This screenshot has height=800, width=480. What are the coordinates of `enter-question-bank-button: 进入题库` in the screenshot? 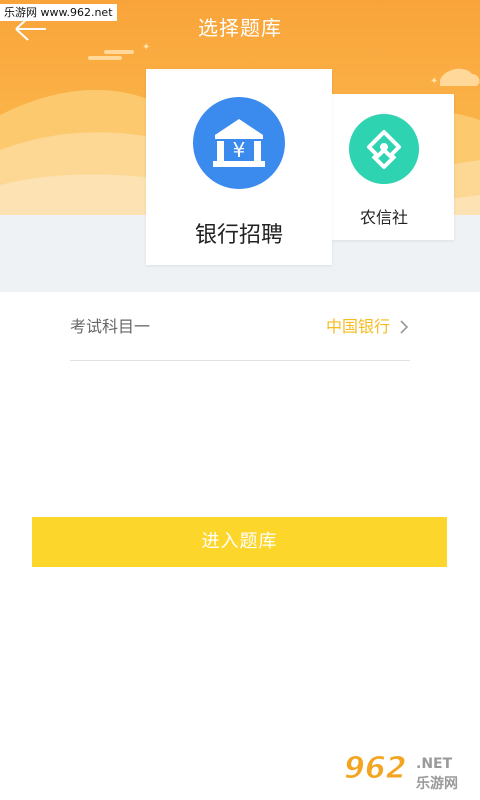 It's located at (239, 542).